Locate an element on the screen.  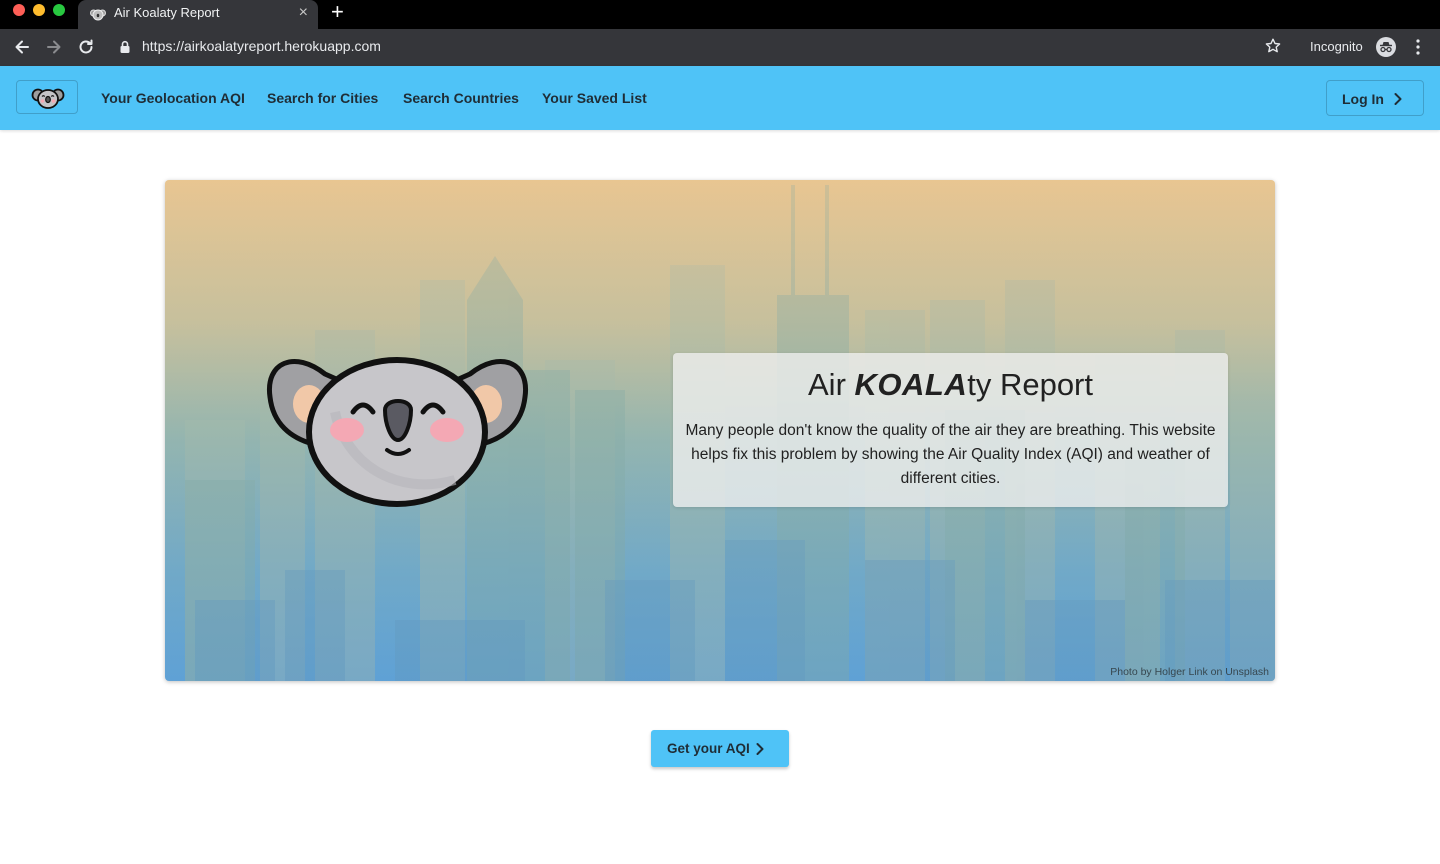
koala-logo-icon is located at coordinates (48, 98).